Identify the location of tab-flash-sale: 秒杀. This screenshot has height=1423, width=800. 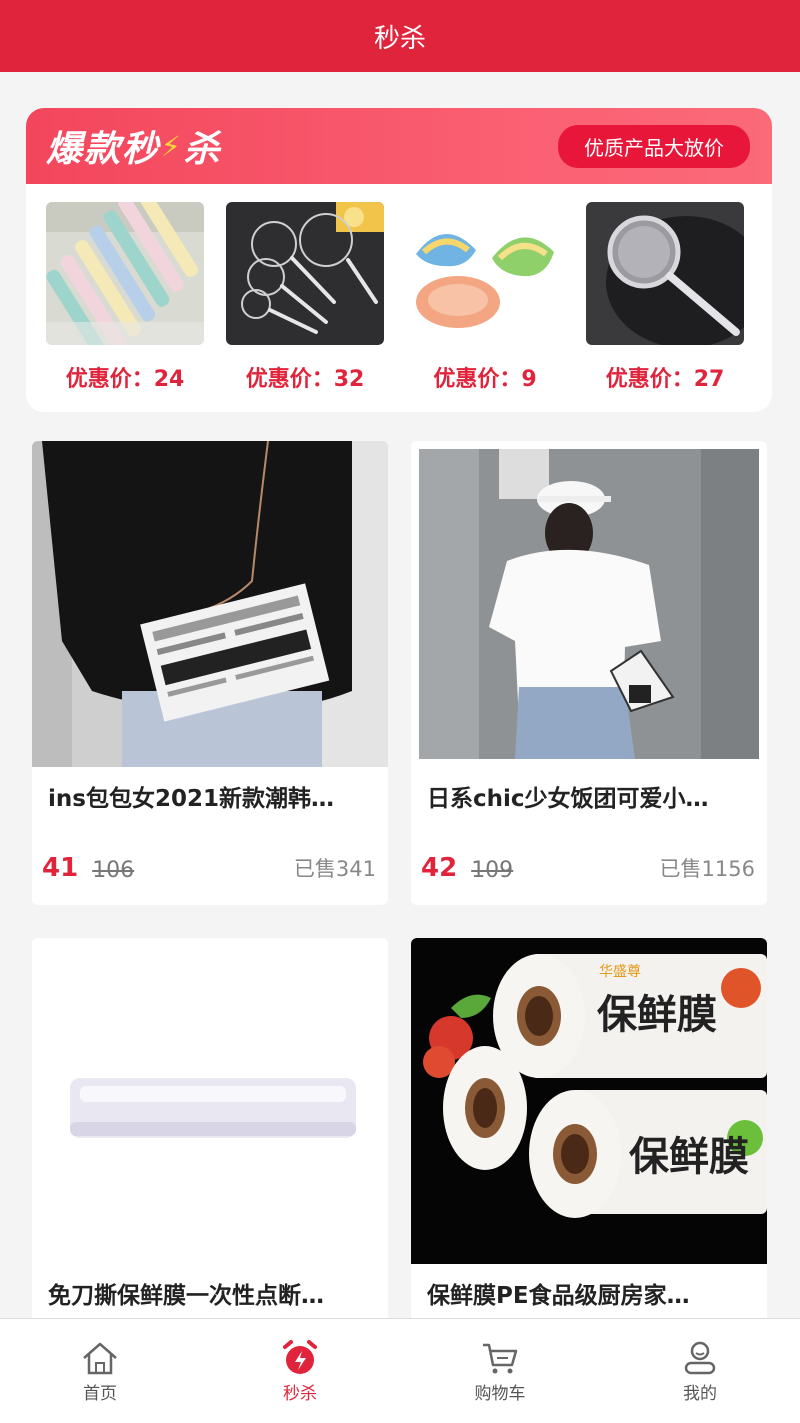
(300, 1371).